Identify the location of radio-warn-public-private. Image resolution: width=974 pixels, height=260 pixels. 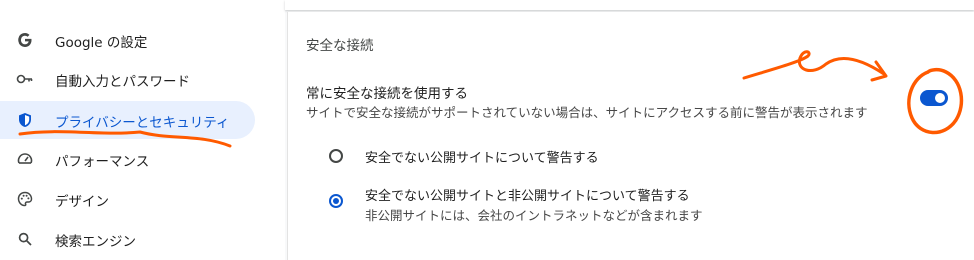
(336, 201).